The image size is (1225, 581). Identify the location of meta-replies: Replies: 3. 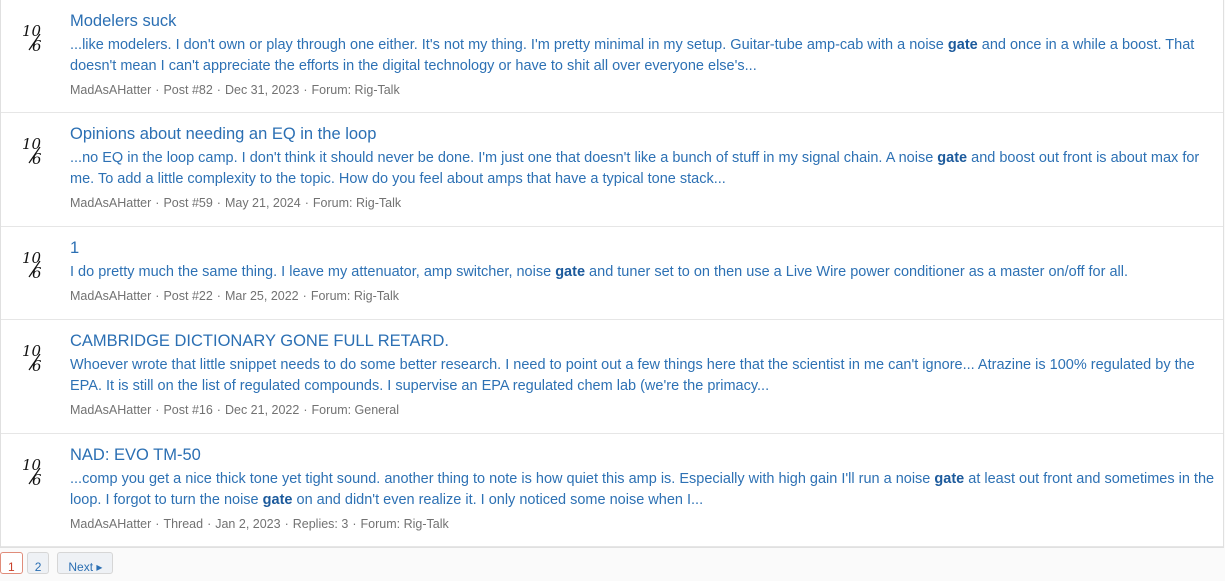
(320, 524).